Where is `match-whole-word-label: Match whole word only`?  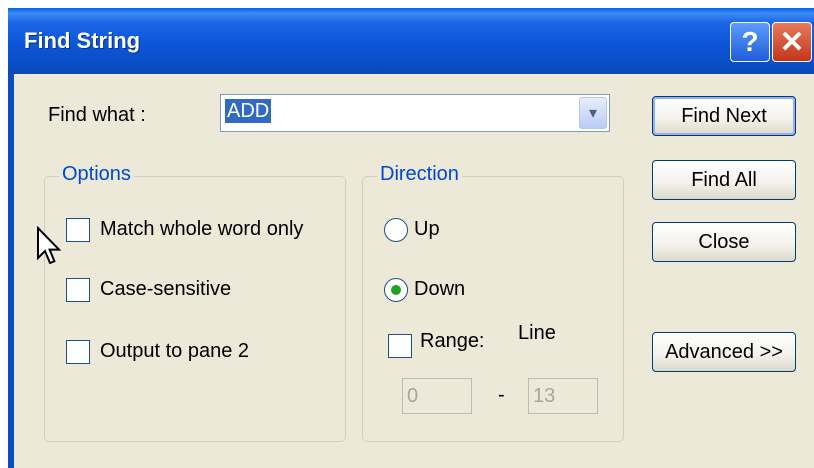
match-whole-word-label: Match whole word only is located at coordinates (201, 229).